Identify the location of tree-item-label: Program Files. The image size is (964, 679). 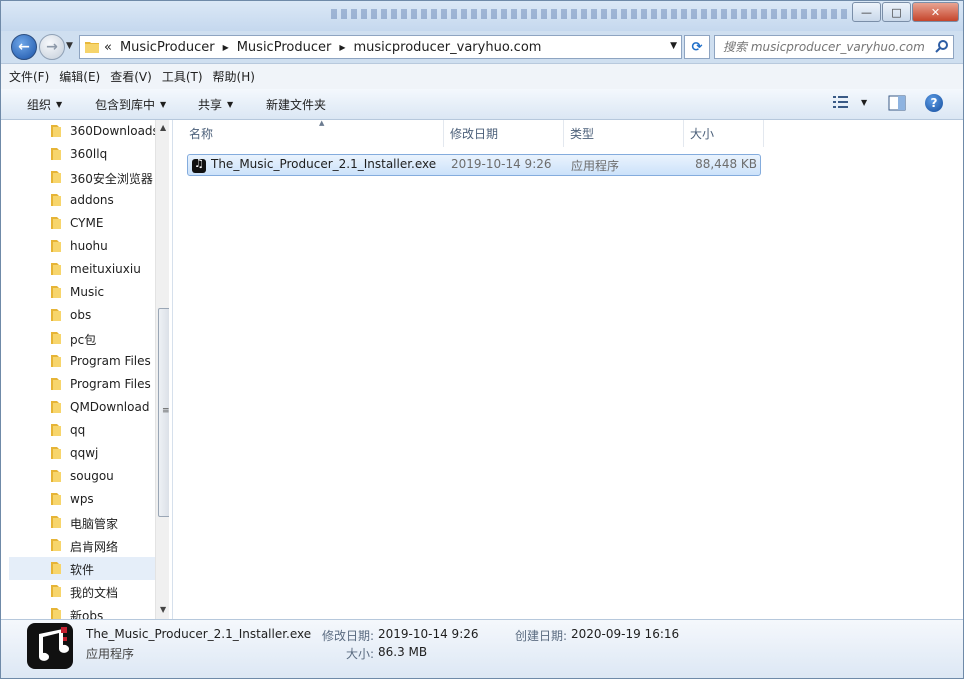
(110, 384).